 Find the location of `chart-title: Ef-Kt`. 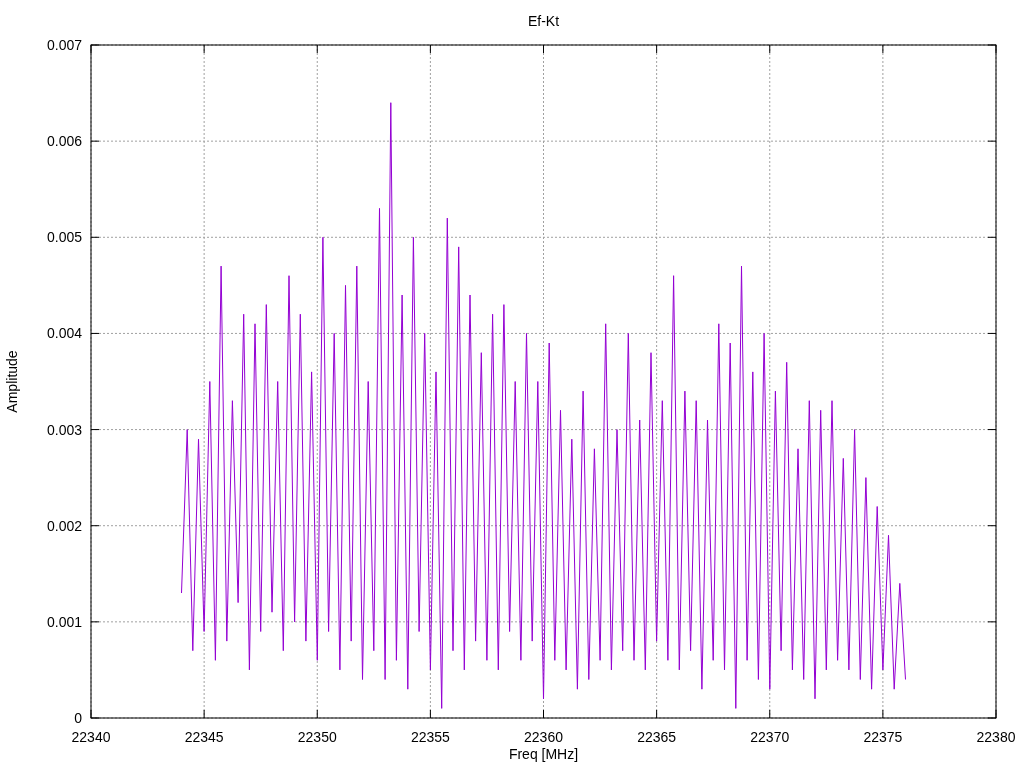

chart-title: Ef-Kt is located at coordinates (543, 21).